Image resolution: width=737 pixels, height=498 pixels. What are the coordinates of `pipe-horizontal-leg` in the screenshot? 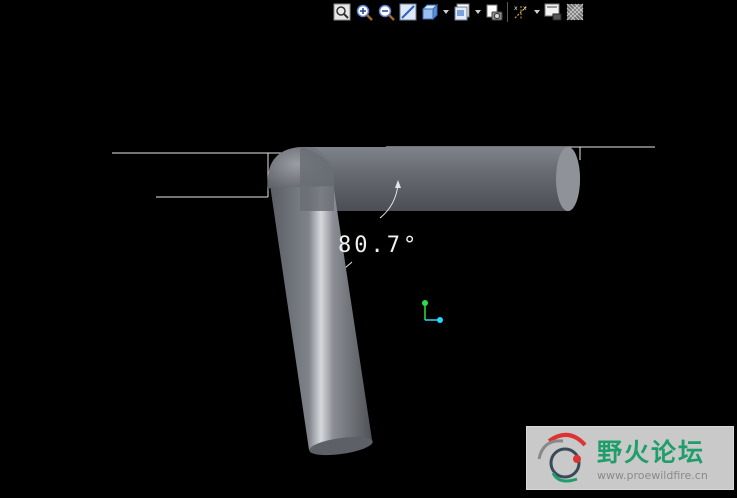 It's located at (440, 179).